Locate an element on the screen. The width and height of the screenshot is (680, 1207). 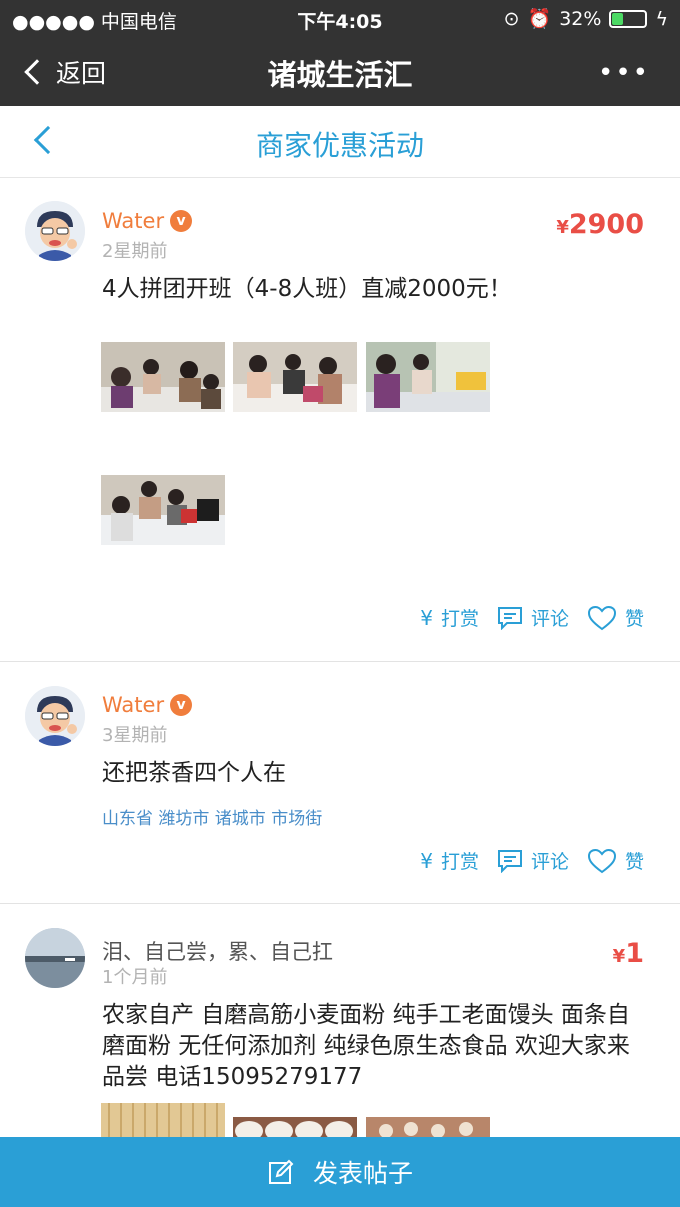
page-title: 商家优惠活动 is located at coordinates (339, 145).